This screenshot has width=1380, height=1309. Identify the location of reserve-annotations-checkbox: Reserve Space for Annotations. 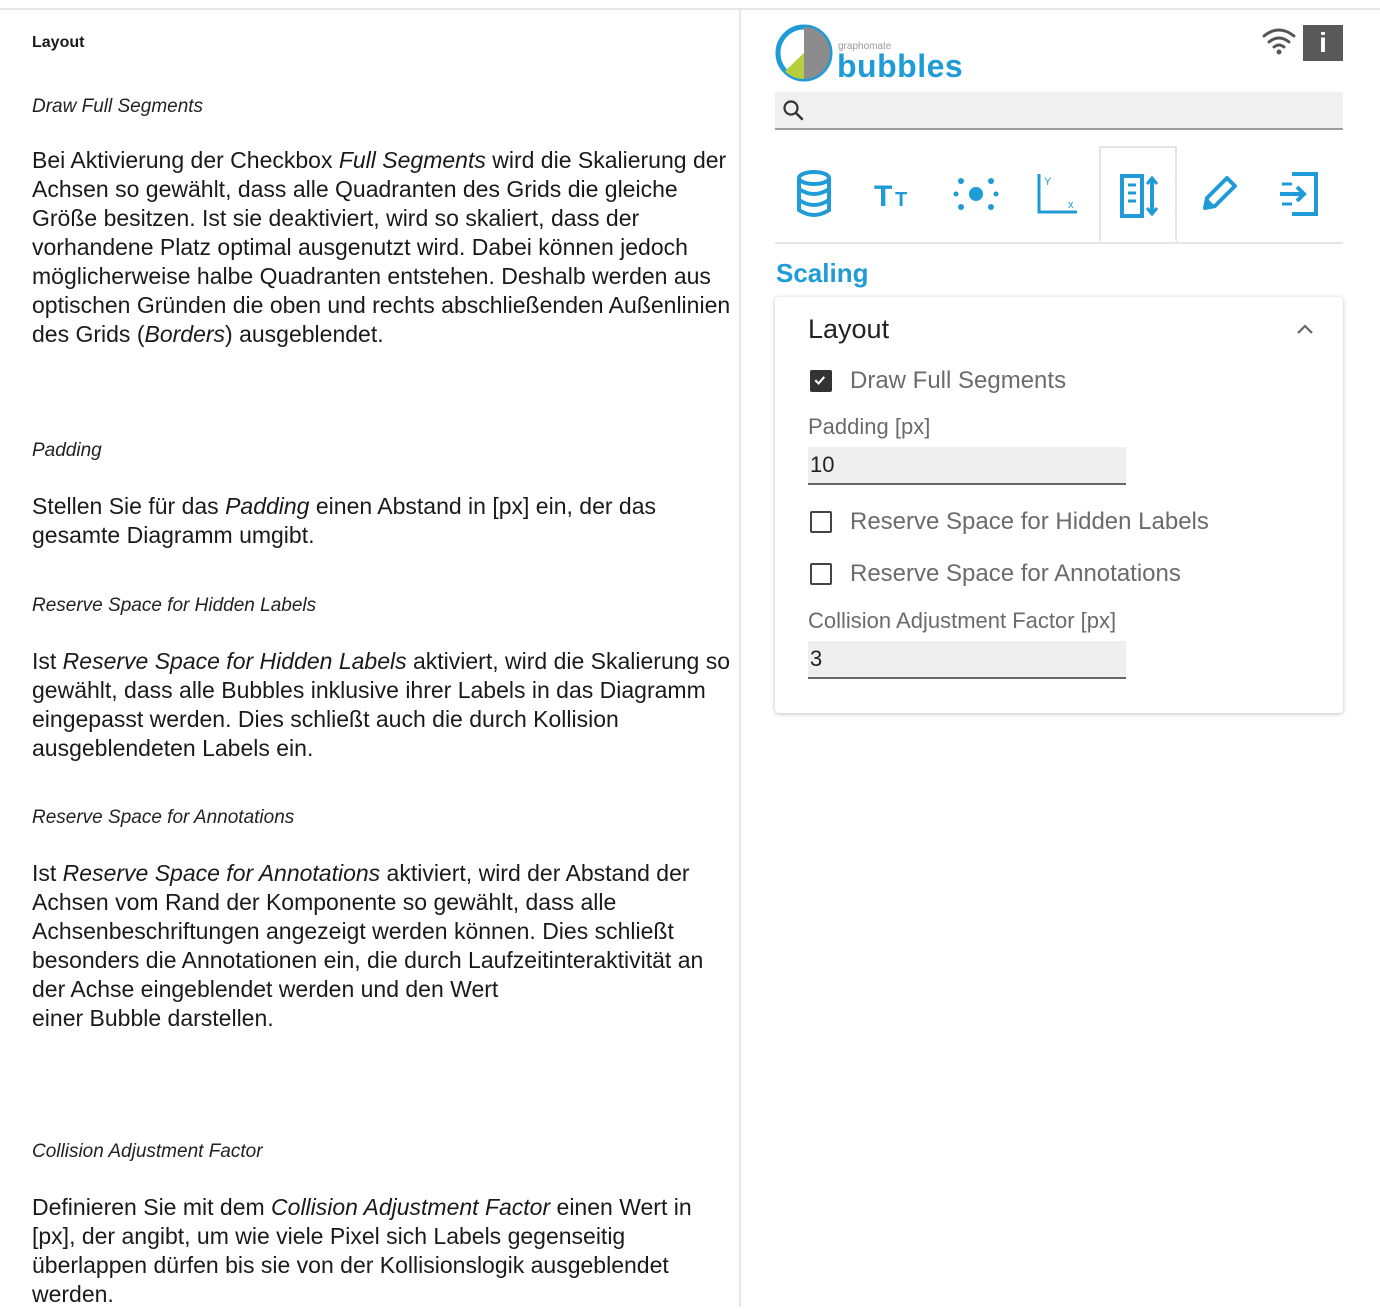
(1050, 576).